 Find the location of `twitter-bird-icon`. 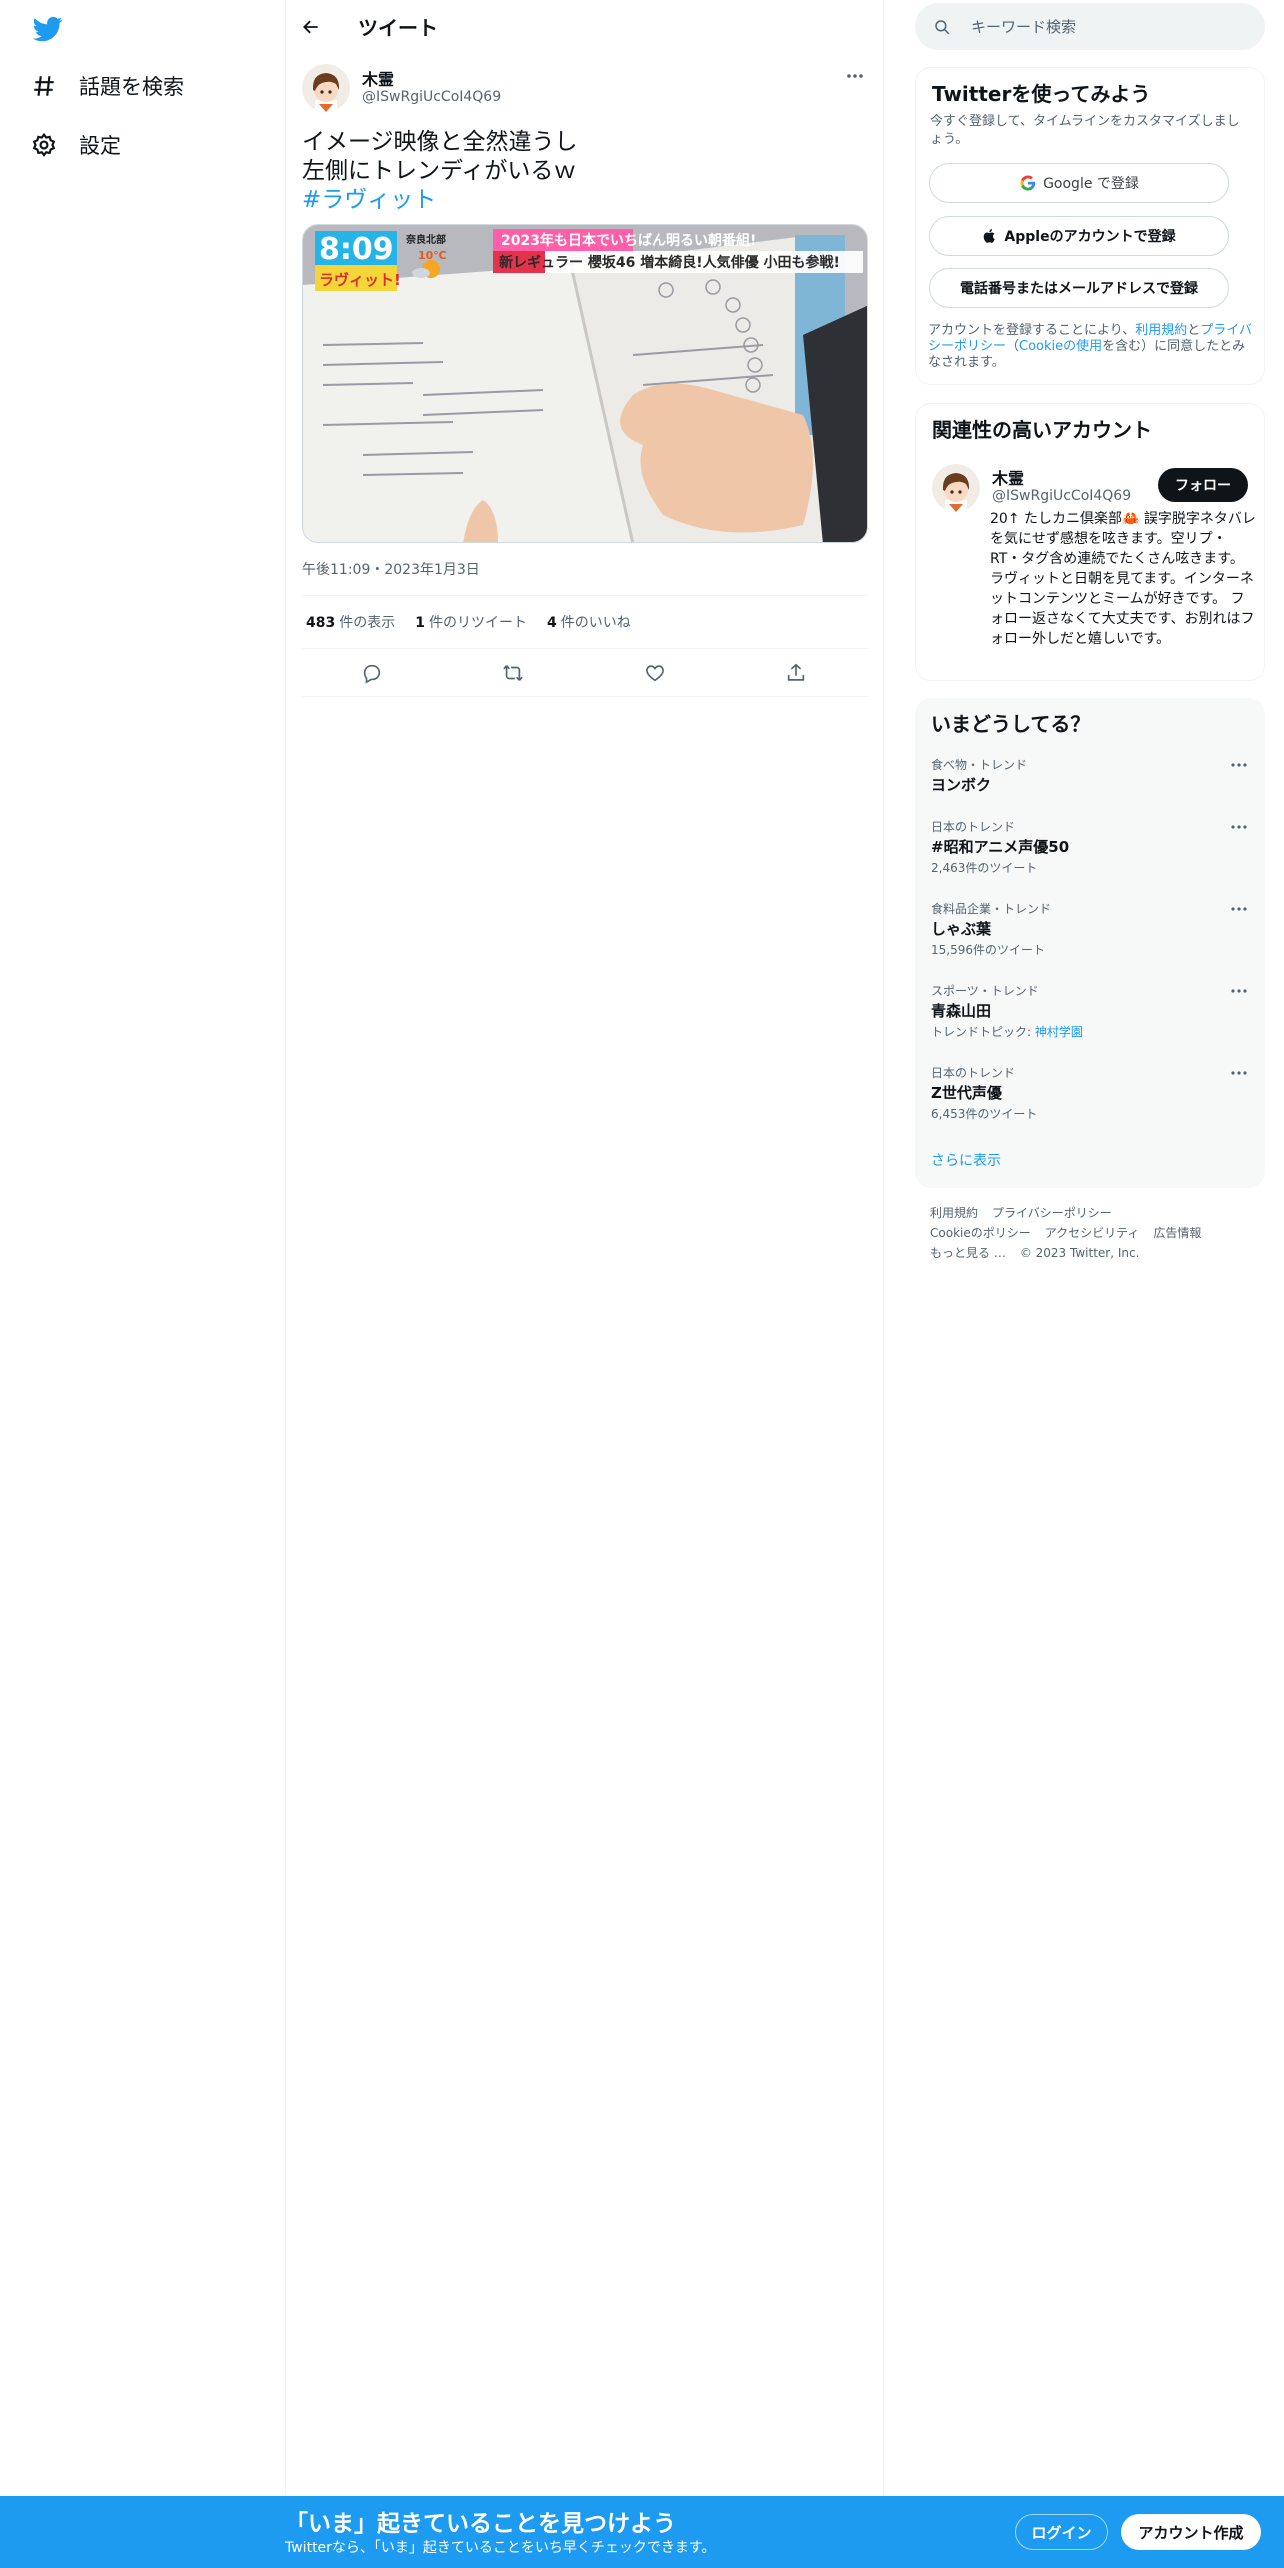

twitter-bird-icon is located at coordinates (48, 29).